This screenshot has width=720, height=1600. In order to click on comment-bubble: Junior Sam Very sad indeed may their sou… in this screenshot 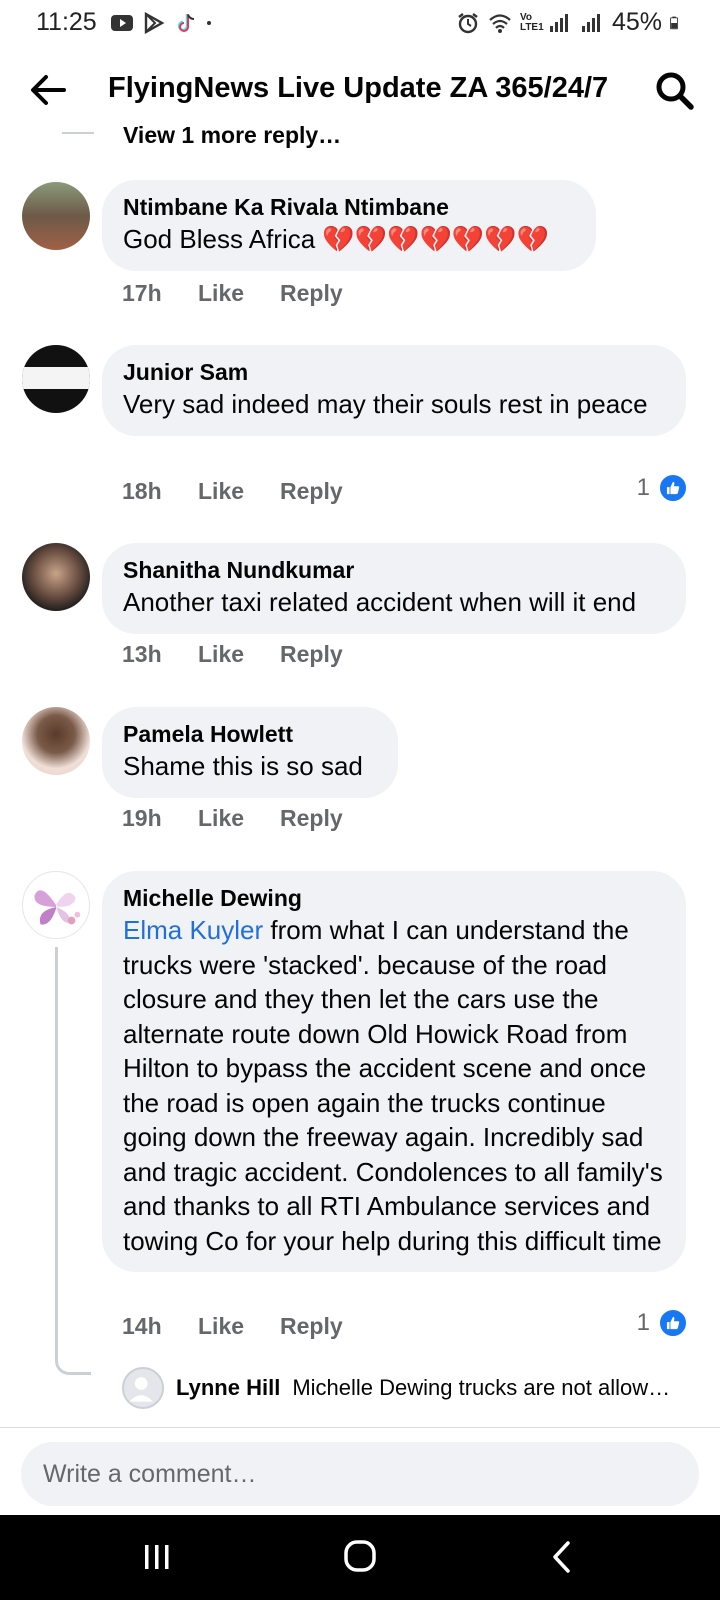, I will do `click(394, 390)`.